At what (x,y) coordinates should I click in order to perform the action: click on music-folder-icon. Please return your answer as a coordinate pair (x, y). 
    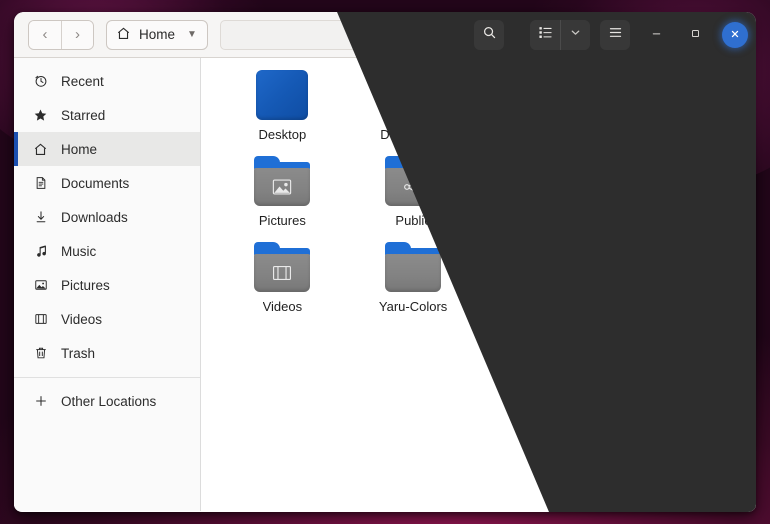
    Looking at the image, I should click on (675, 95).